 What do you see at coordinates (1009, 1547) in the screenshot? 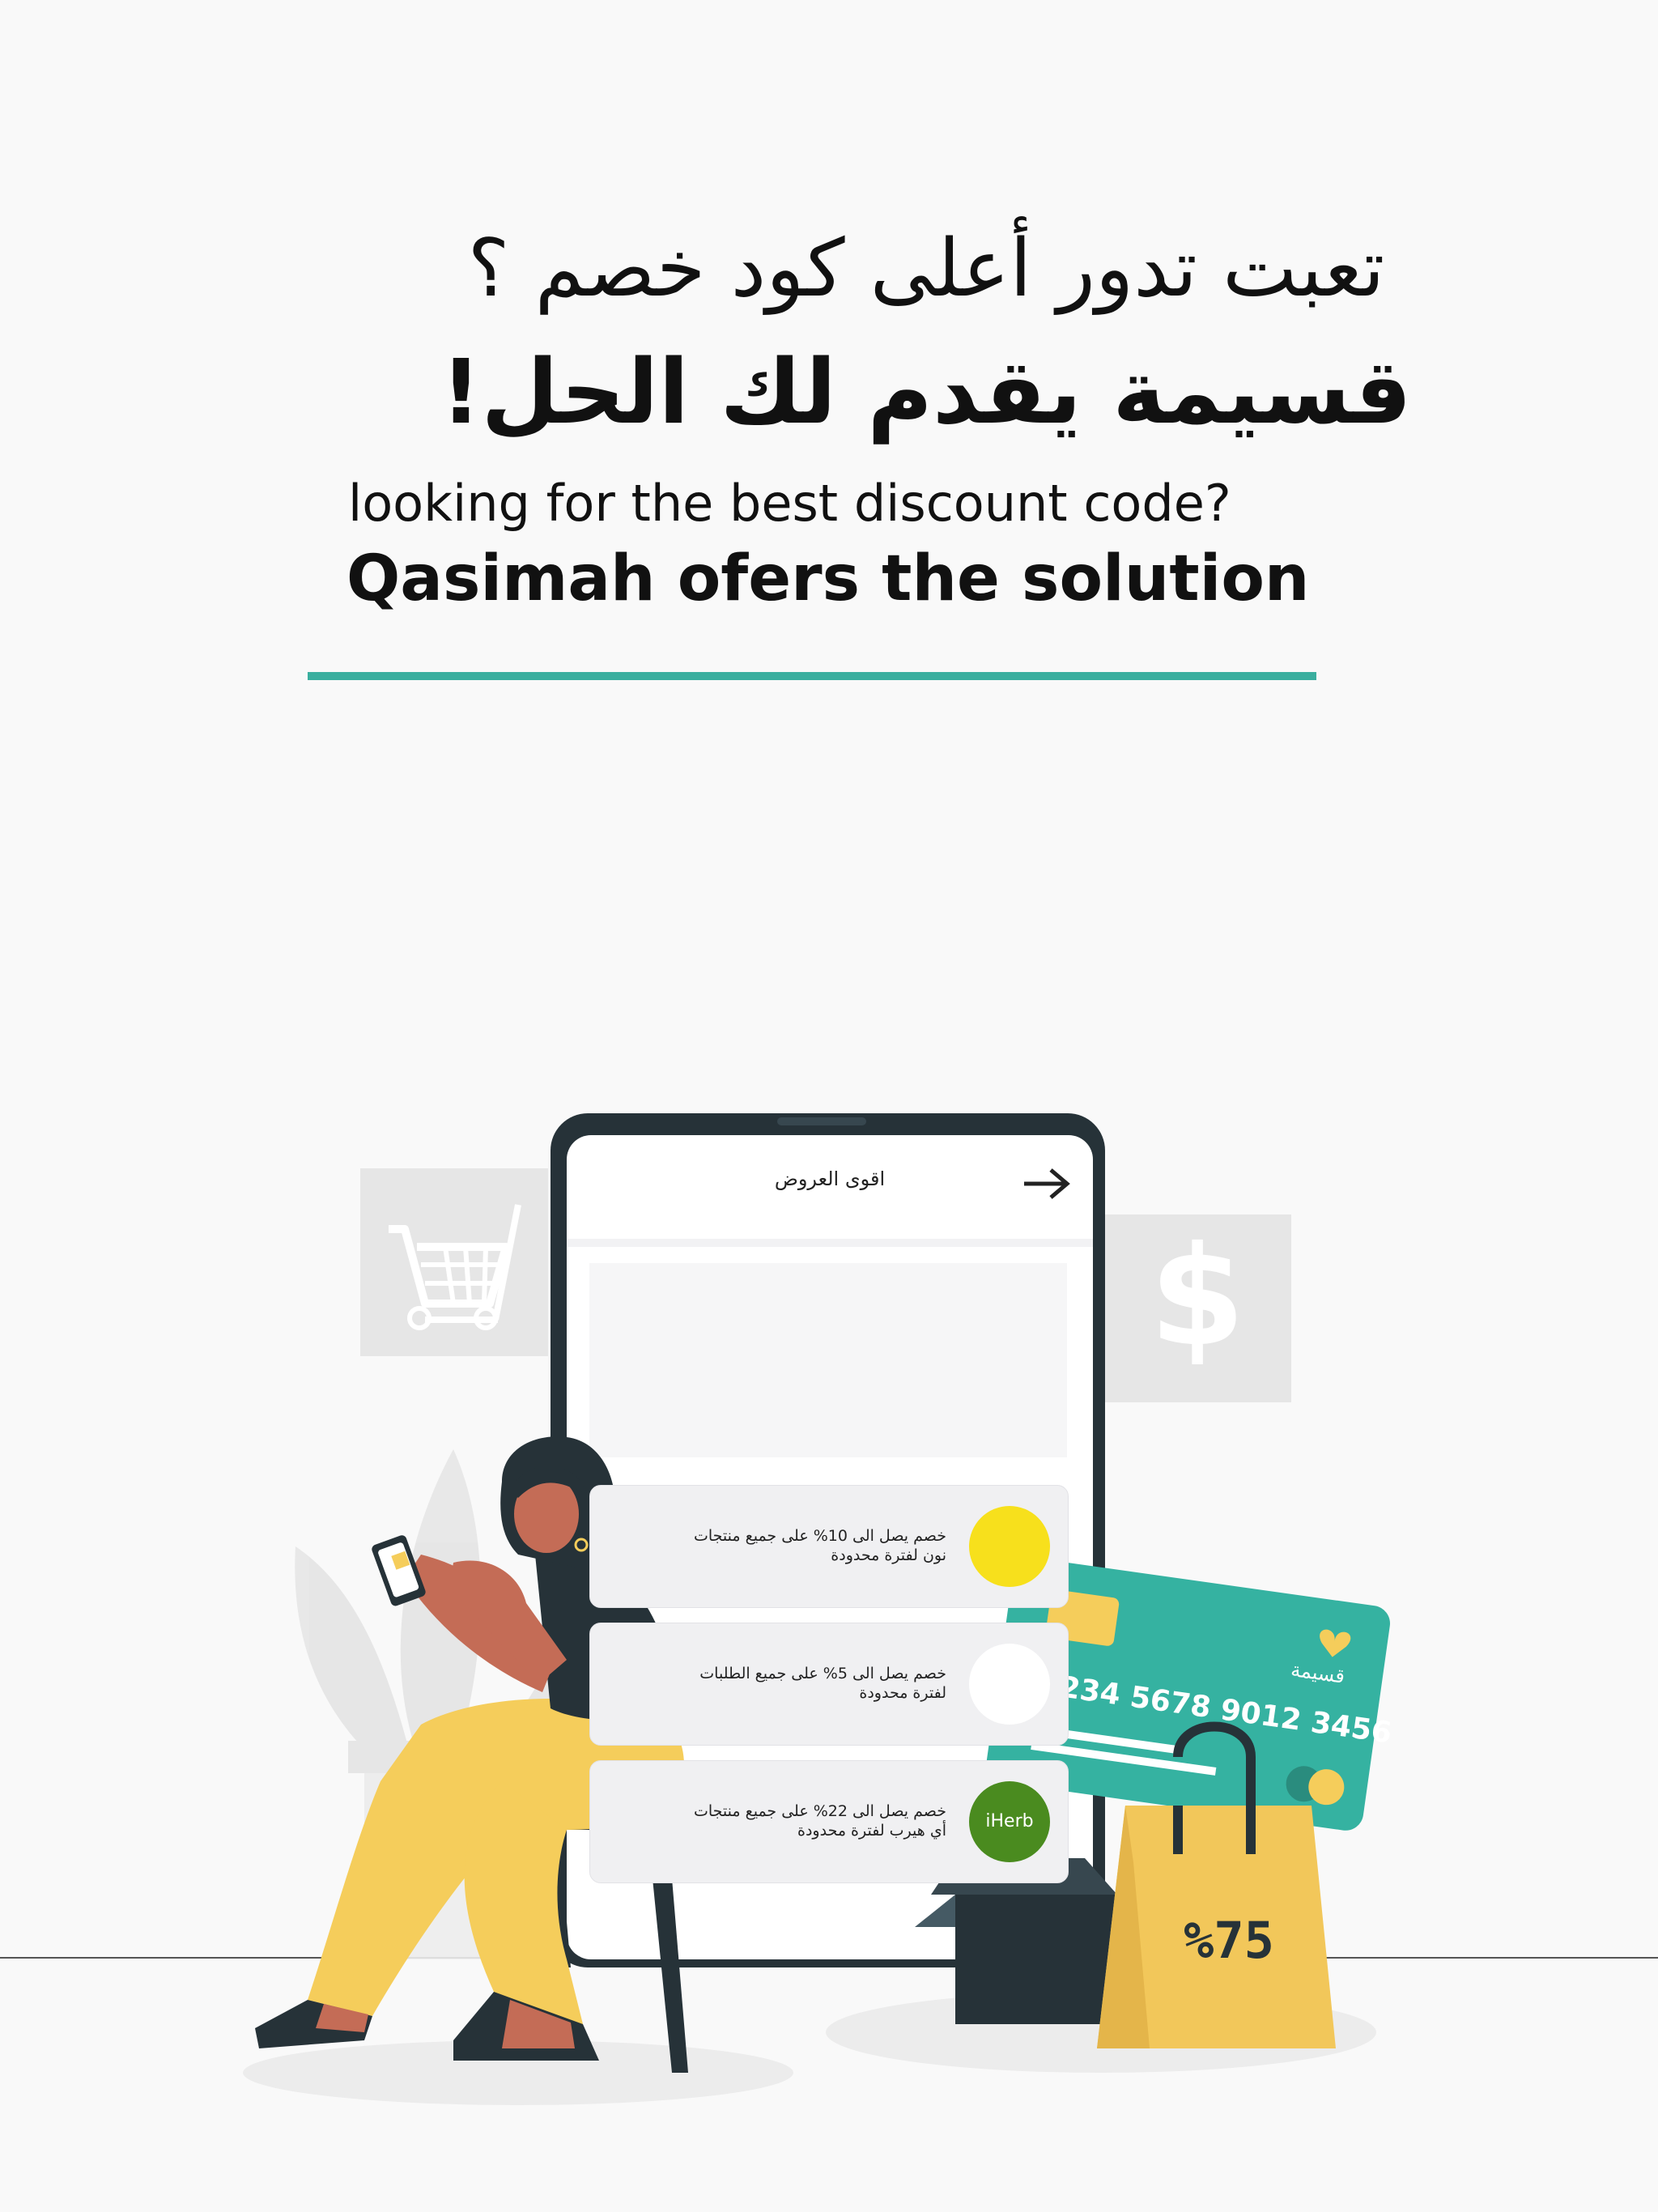
I see `noon-logo-icon` at bounding box center [1009, 1547].